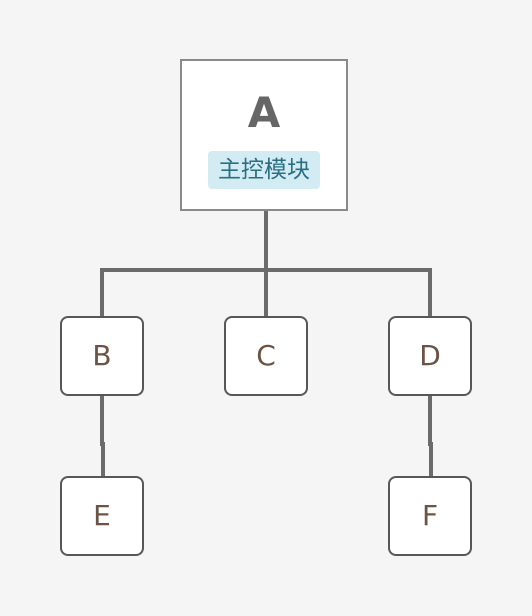 The image size is (532, 616). I want to click on node-b: B, so click(102, 356).